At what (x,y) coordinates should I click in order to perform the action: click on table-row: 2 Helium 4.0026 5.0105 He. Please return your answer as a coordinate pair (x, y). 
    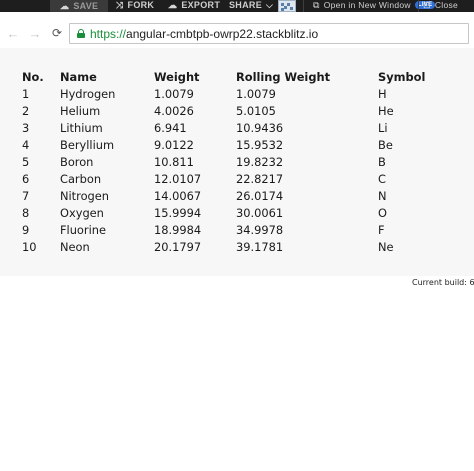
    Looking at the image, I should click on (230, 110).